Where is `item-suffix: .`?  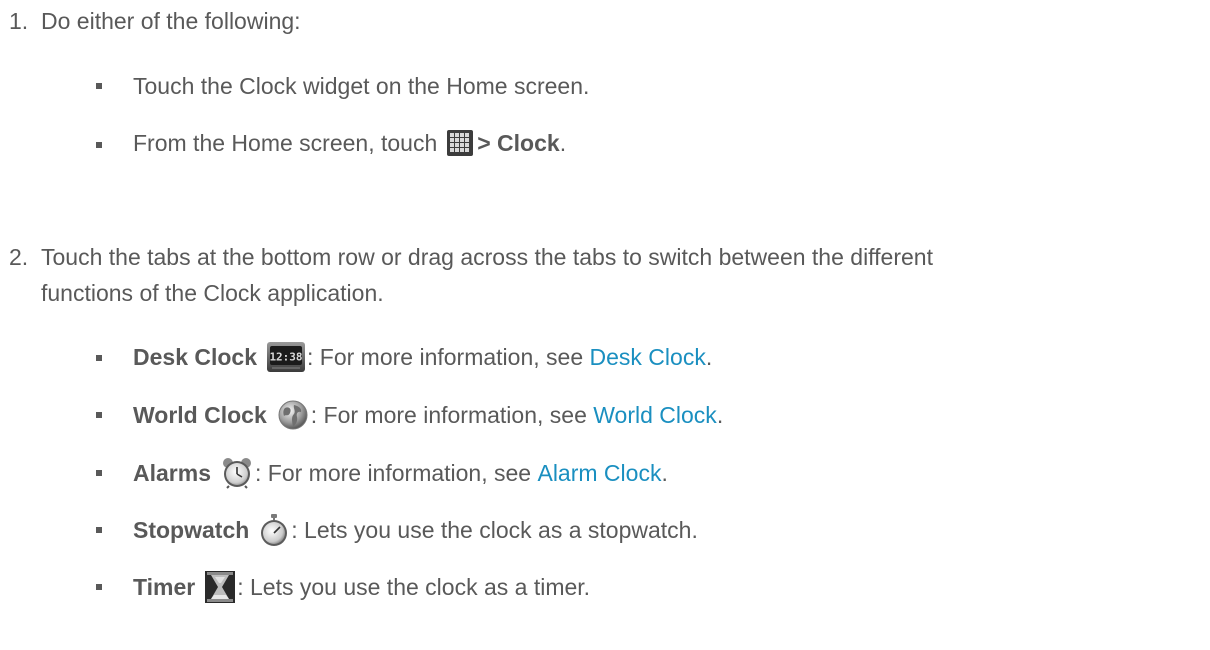 item-suffix: . is located at coordinates (563, 143).